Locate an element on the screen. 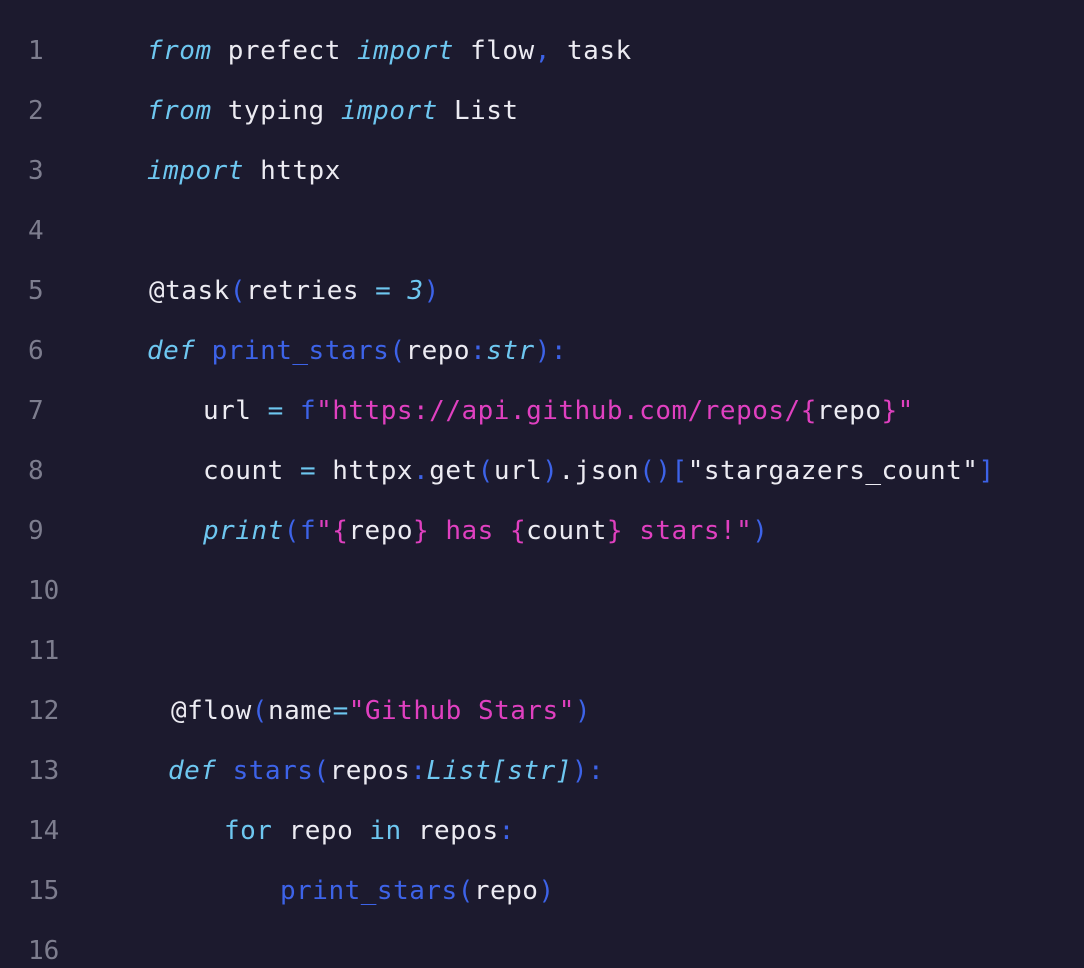 The height and width of the screenshot is (968, 1084). code-token: print_stars is located at coordinates (369, 891).